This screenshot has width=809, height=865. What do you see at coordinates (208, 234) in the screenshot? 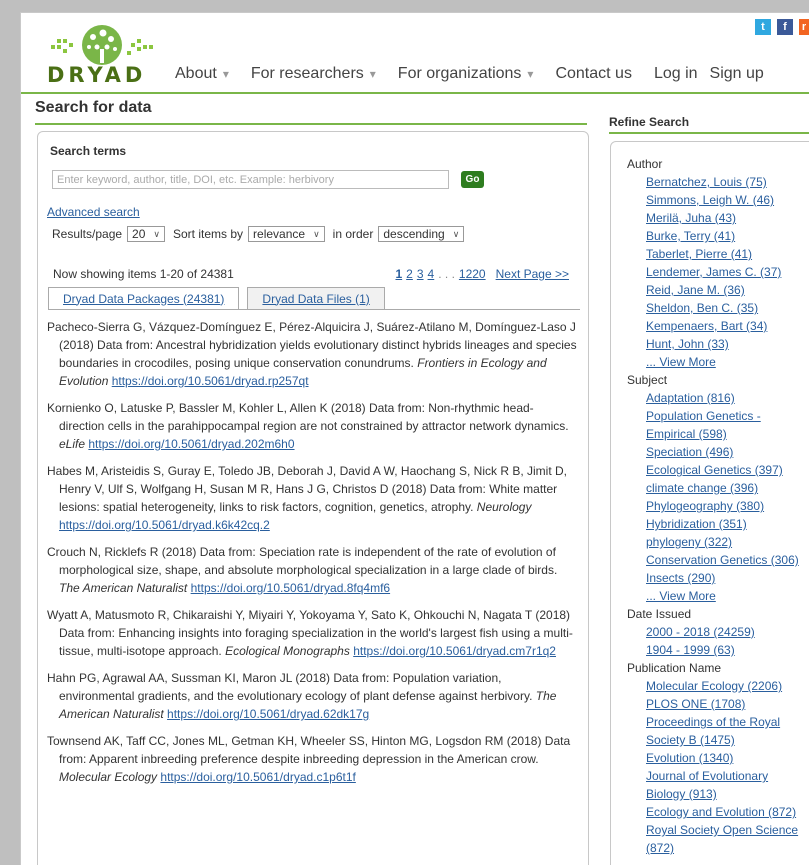
I see `sort-by-label: Sort items by` at bounding box center [208, 234].